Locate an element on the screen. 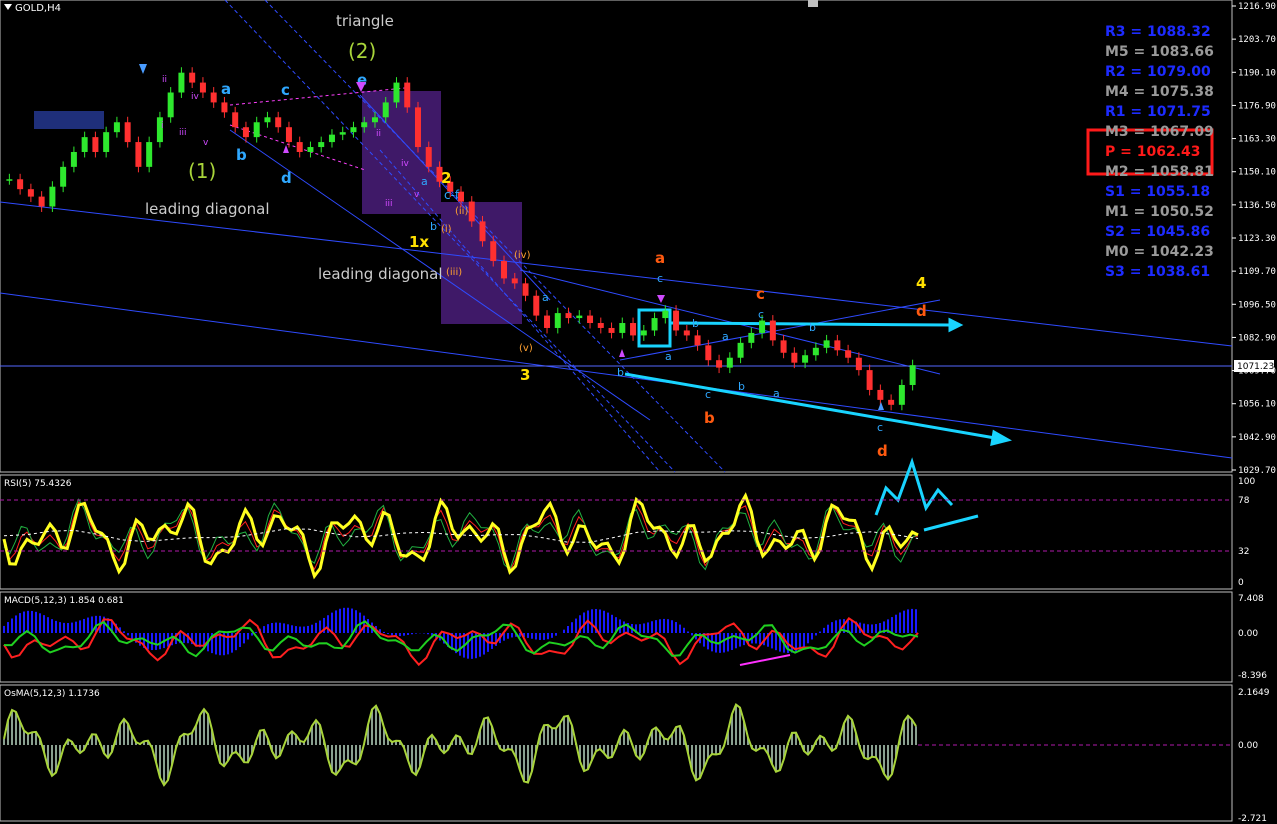  axis-tick: 100 is located at coordinates (1246, 482).